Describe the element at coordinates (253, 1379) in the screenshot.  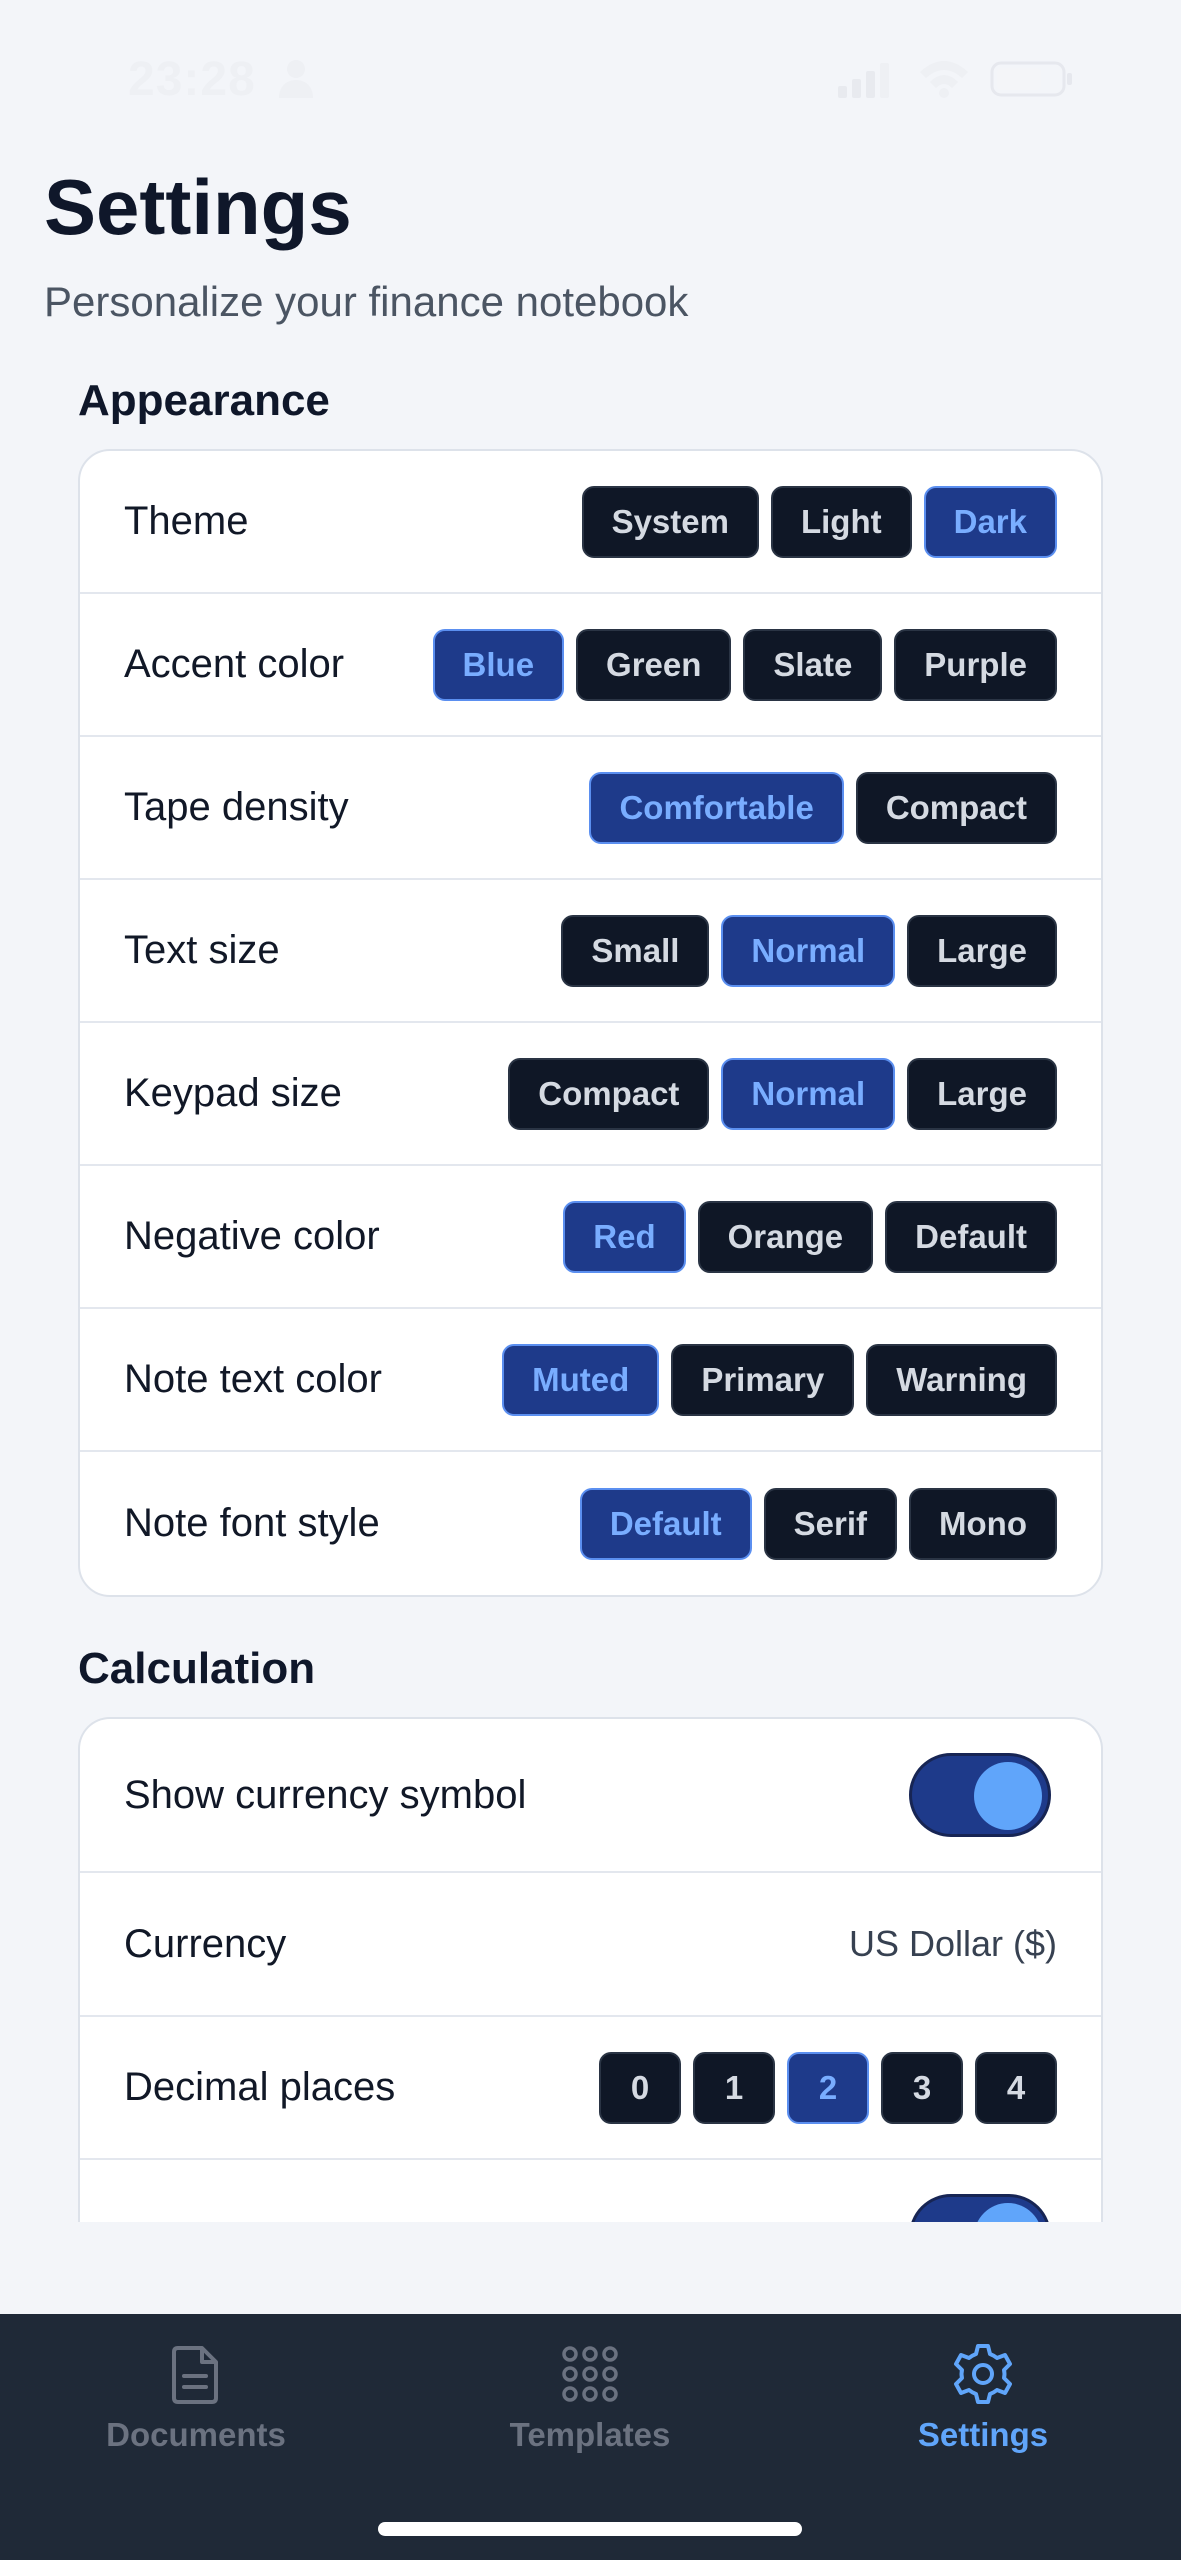
I see `note-text-color-label: Note text color` at that location.